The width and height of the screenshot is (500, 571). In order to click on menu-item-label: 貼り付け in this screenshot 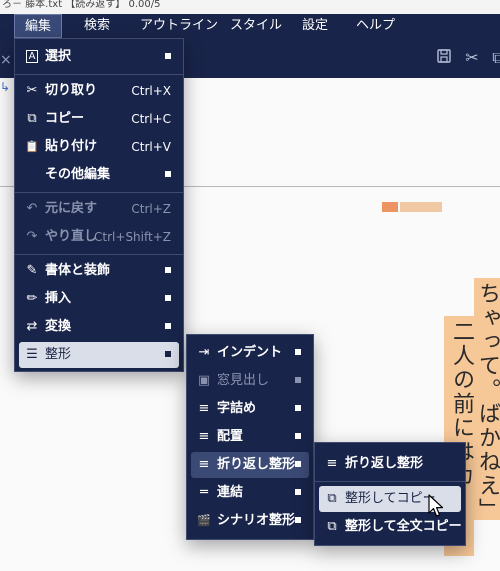, I will do `click(71, 146)`.